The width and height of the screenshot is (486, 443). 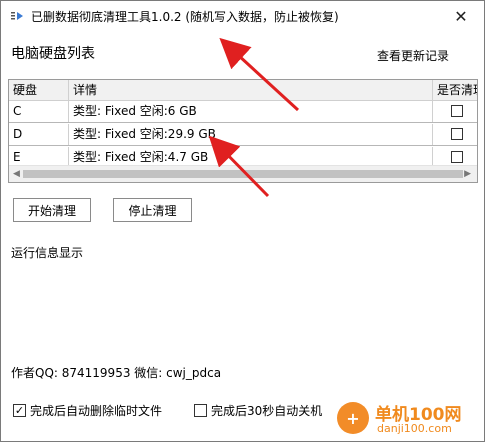 I want to click on column-header-clean: 是否清理, so click(x=455, y=90).